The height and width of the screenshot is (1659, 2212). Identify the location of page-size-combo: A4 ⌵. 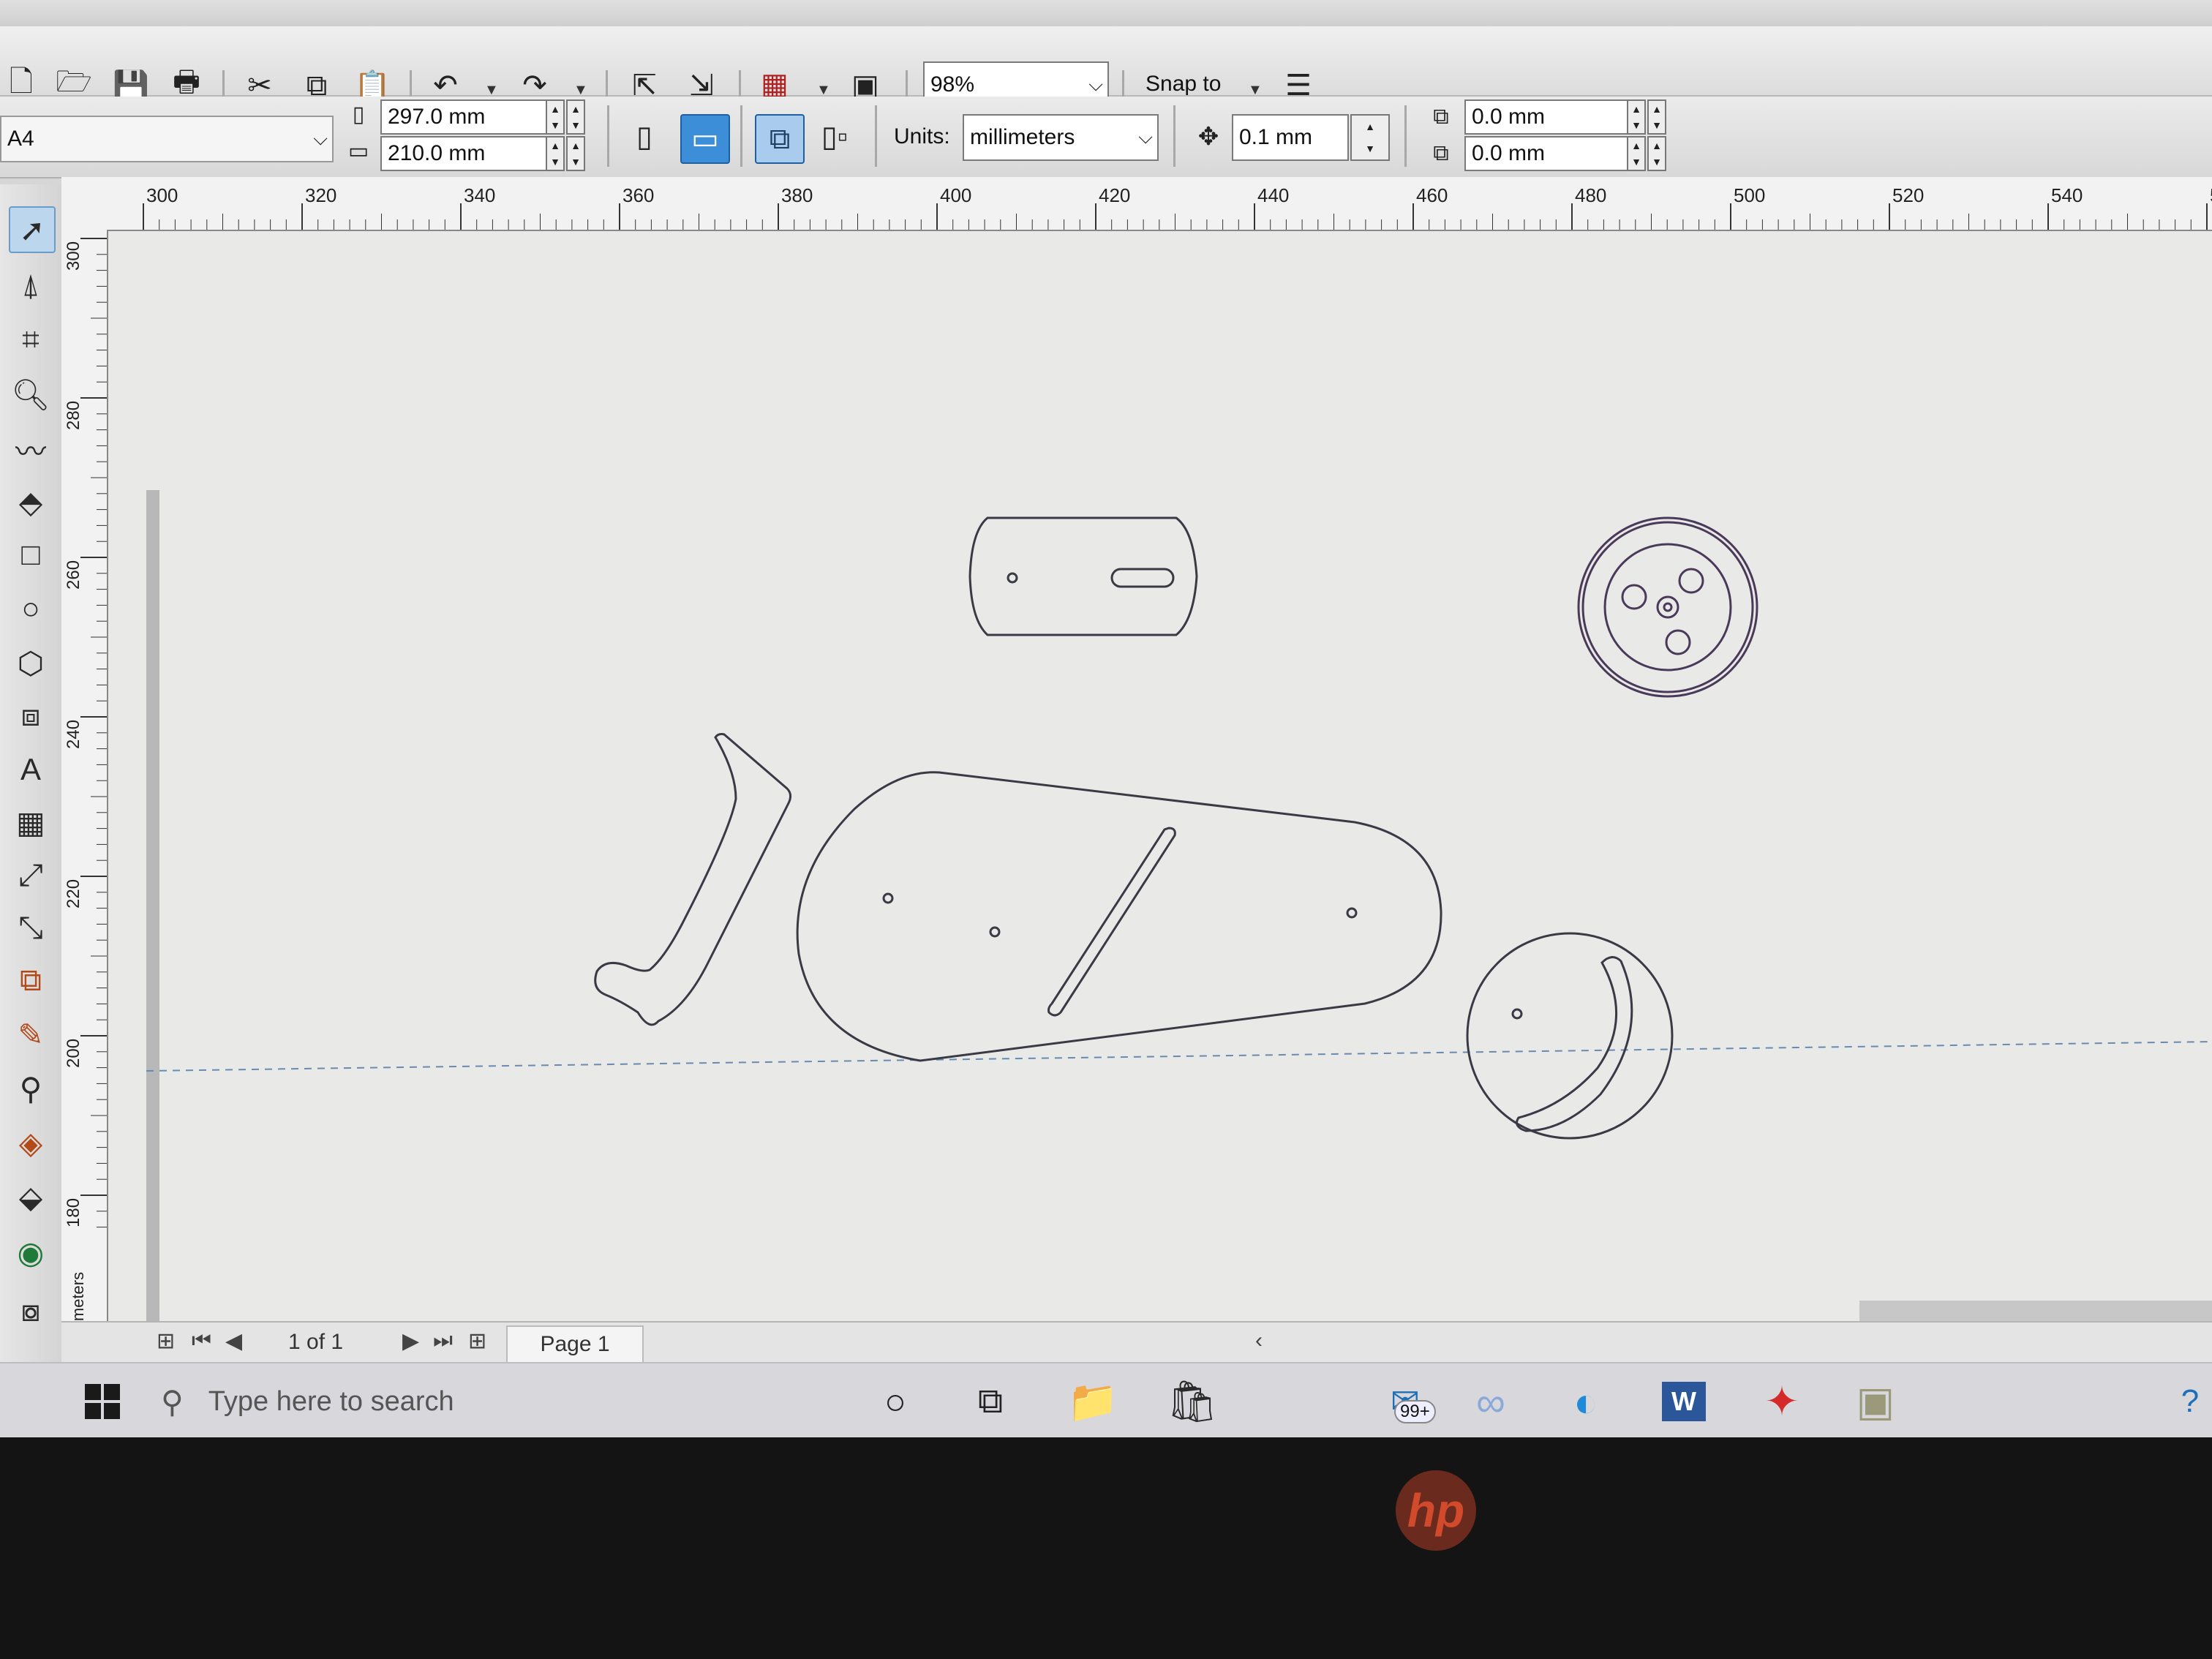
(167, 139).